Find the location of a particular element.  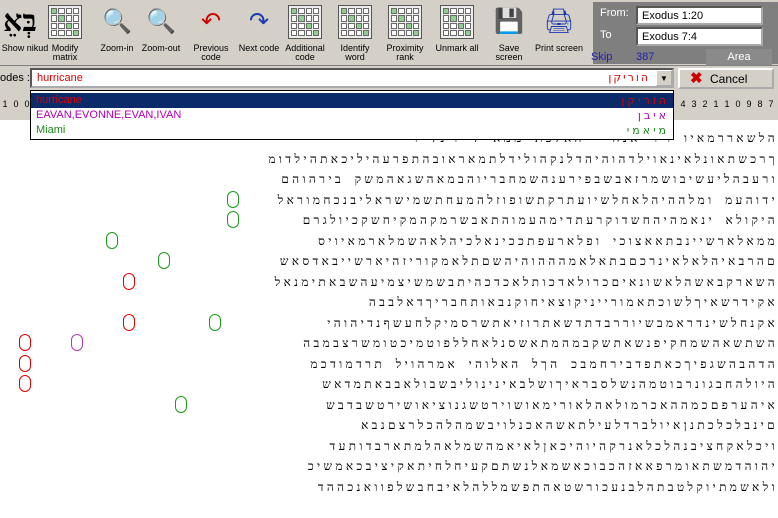

from-input: Exodus 1:20 is located at coordinates (699, 15).